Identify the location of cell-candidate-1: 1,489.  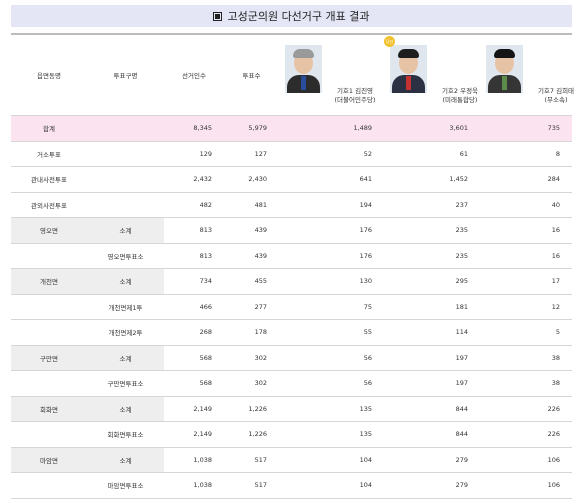
(331, 128).